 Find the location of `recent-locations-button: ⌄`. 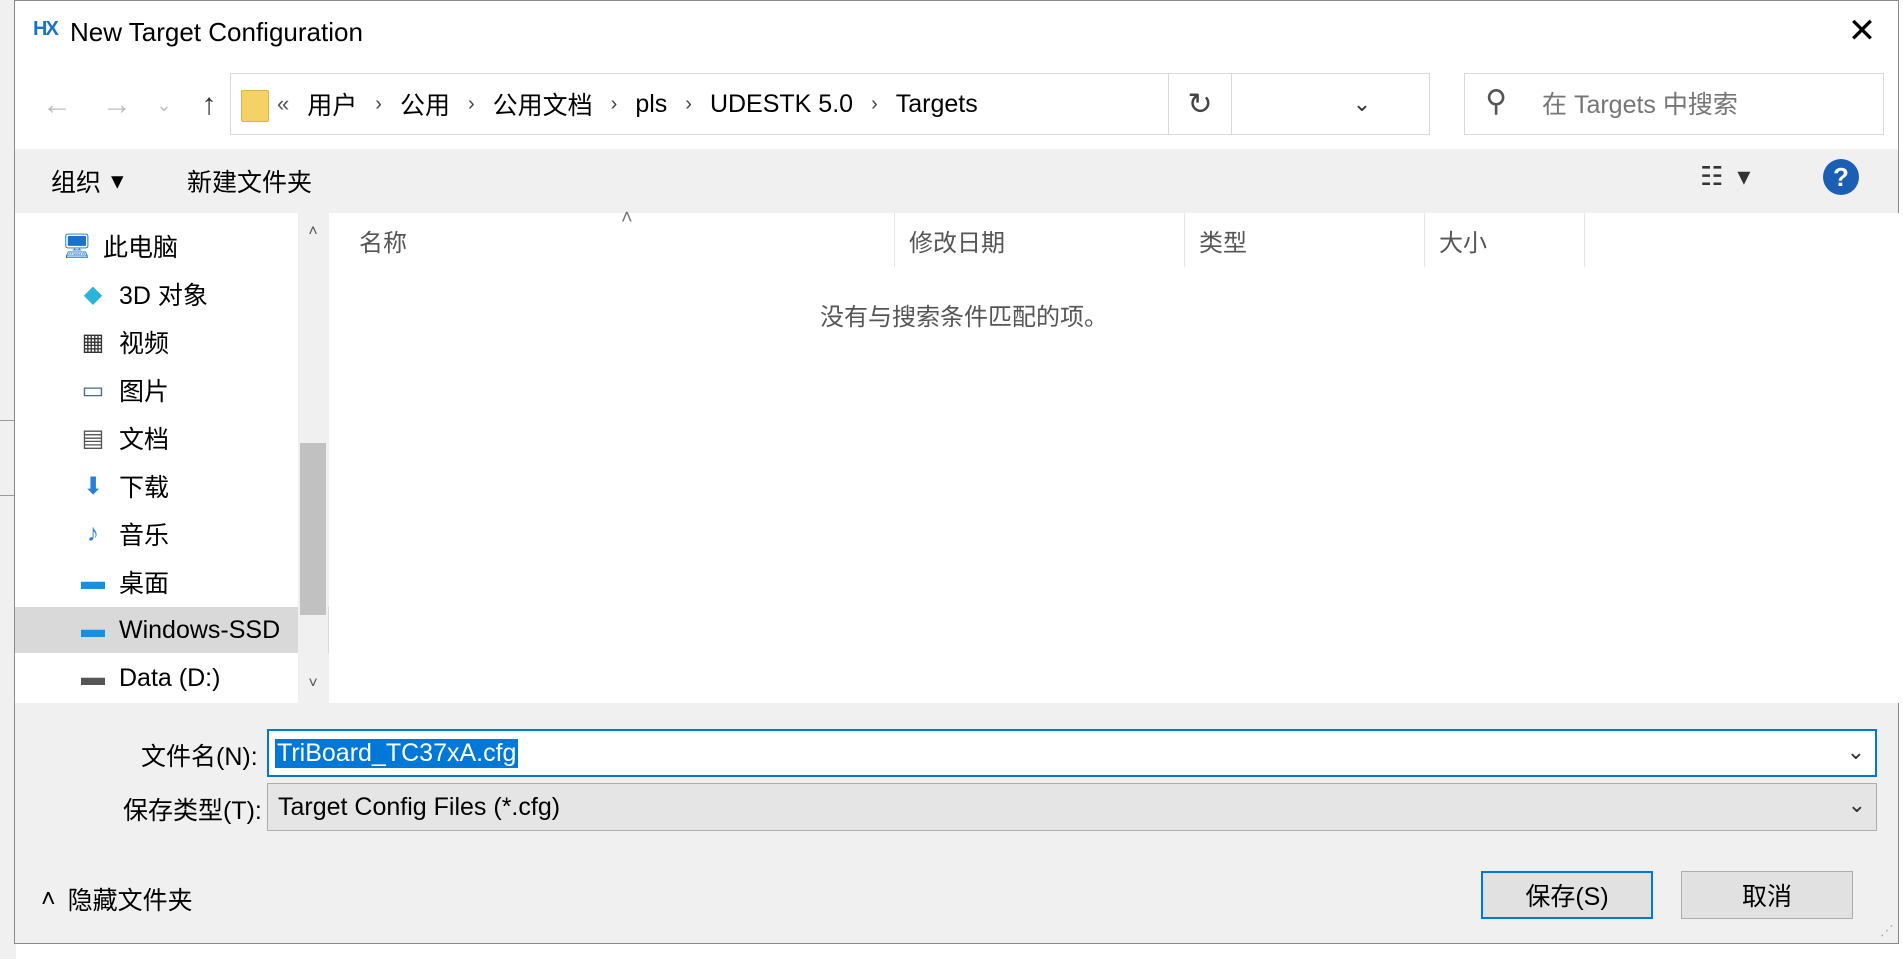

recent-locations-button: ⌄ is located at coordinates (164, 105).